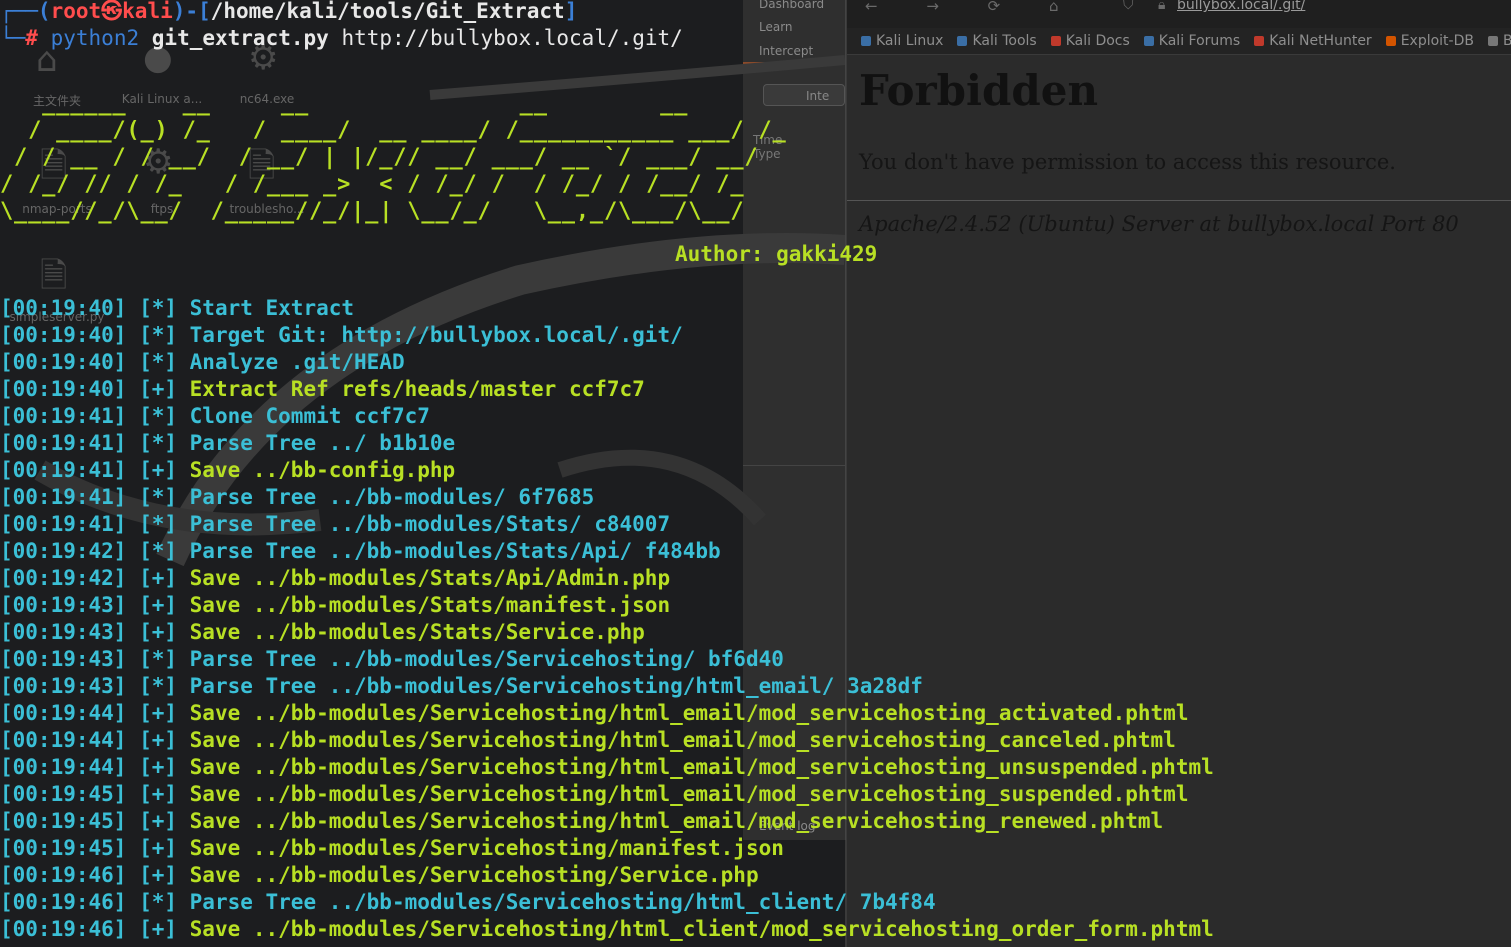 This screenshot has height=947, width=1511. What do you see at coordinates (436, 335) in the screenshot?
I see `log-text: Target Git: http://bullybox.local/.git/` at bounding box center [436, 335].